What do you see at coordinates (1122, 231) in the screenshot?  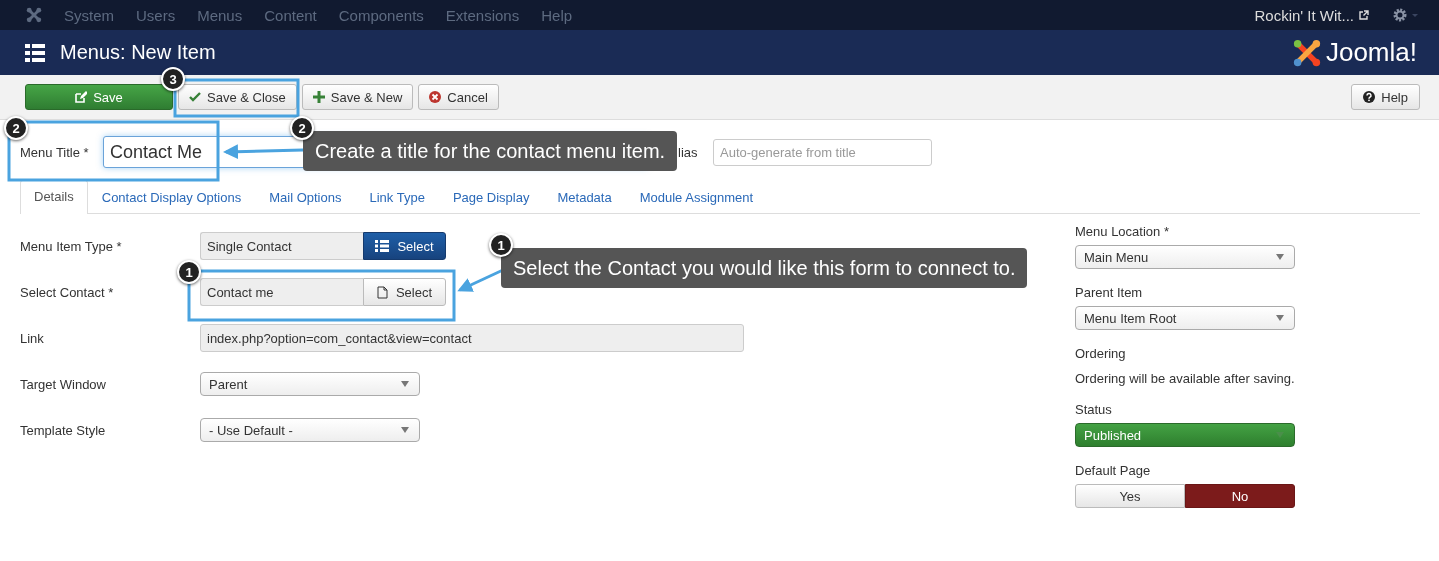 I see `field-label: Menu Location *` at bounding box center [1122, 231].